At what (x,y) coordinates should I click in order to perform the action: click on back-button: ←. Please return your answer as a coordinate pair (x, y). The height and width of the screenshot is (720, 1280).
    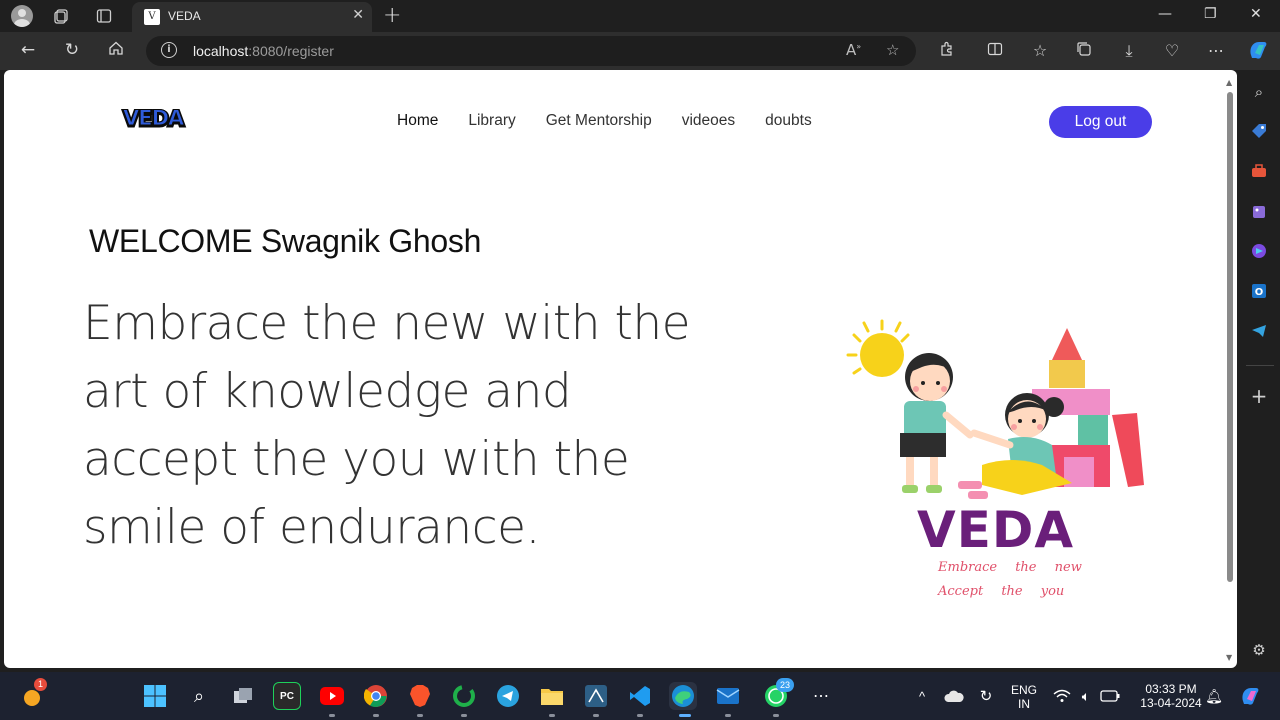
    Looking at the image, I should click on (28, 50).